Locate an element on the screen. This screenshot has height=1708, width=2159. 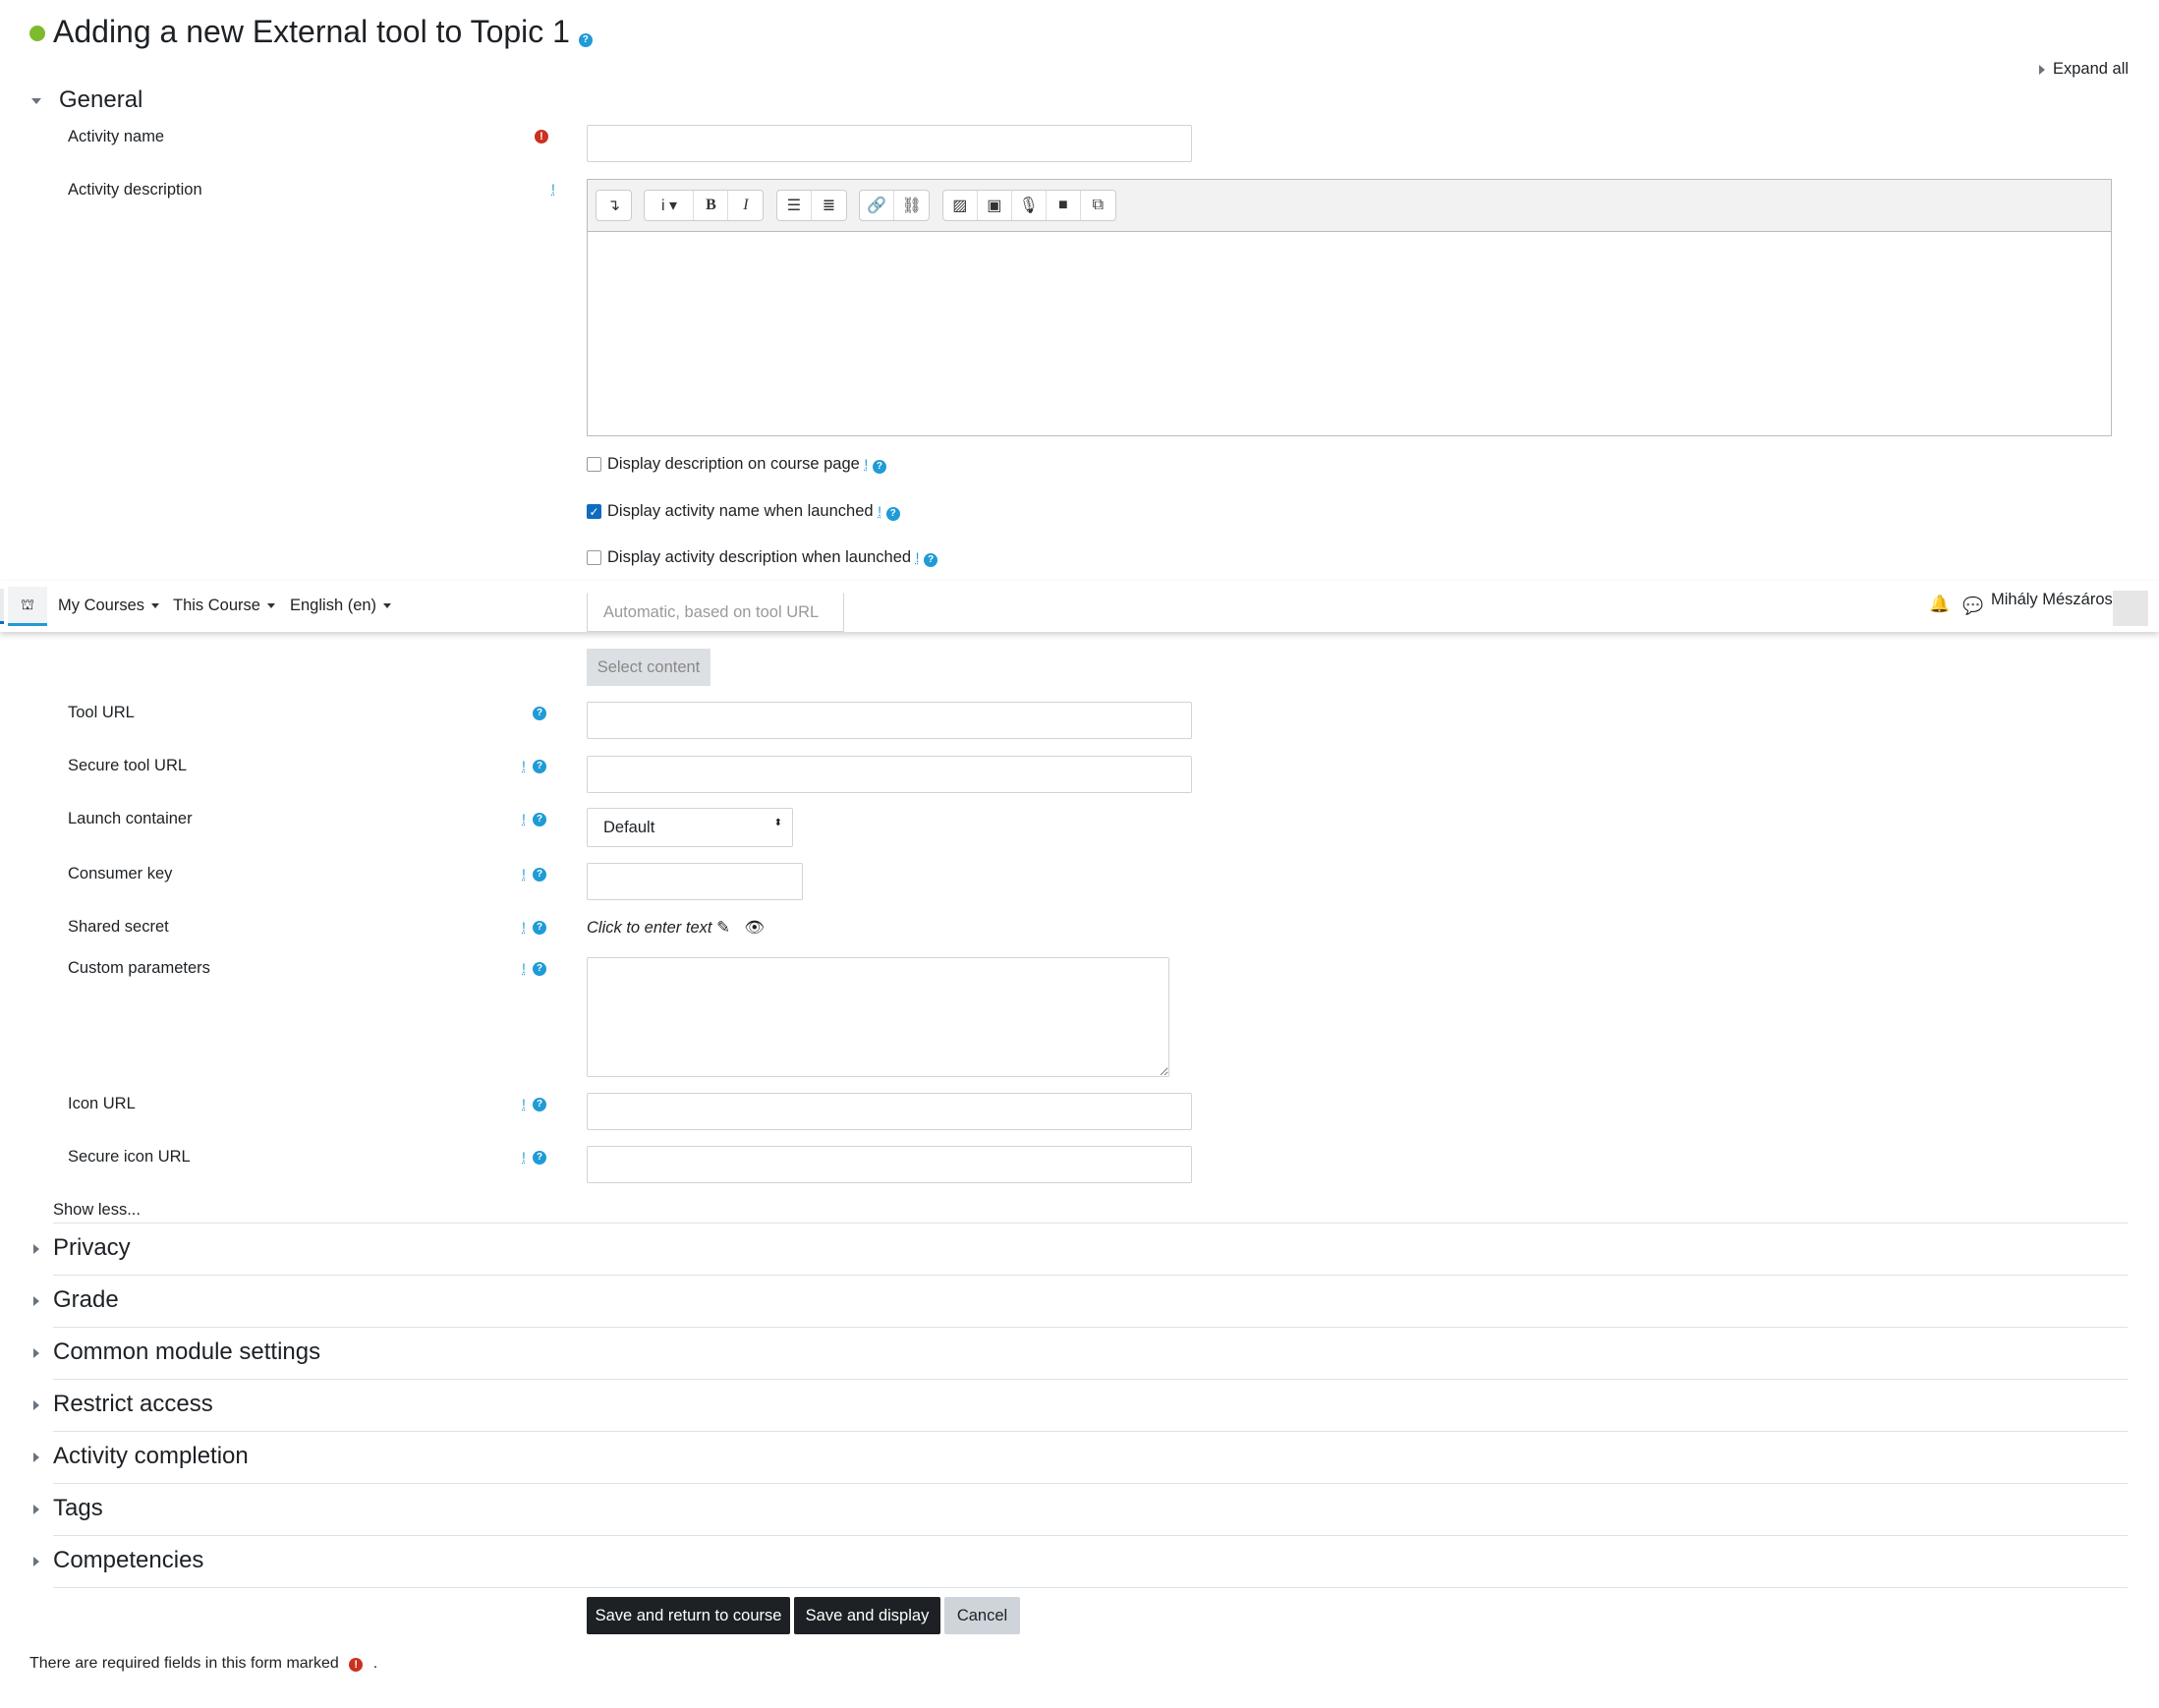
tool-url-input is located at coordinates (889, 720).